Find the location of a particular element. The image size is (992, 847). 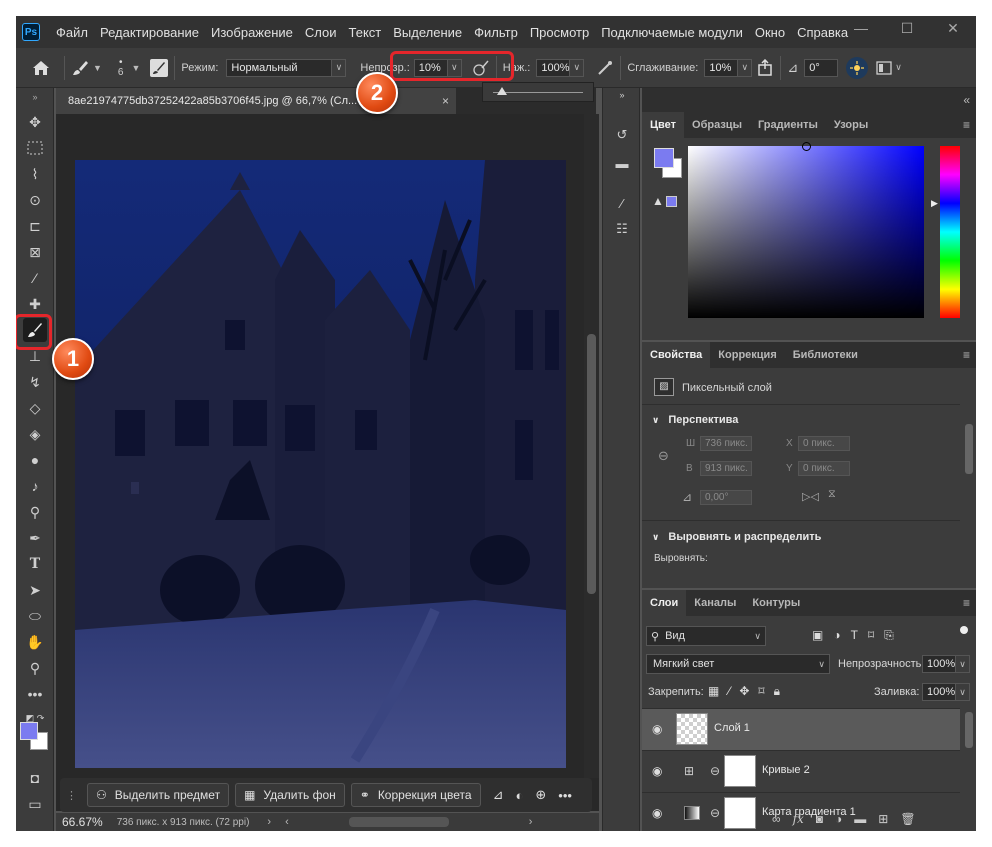

home-icon is located at coordinates (41, 68).